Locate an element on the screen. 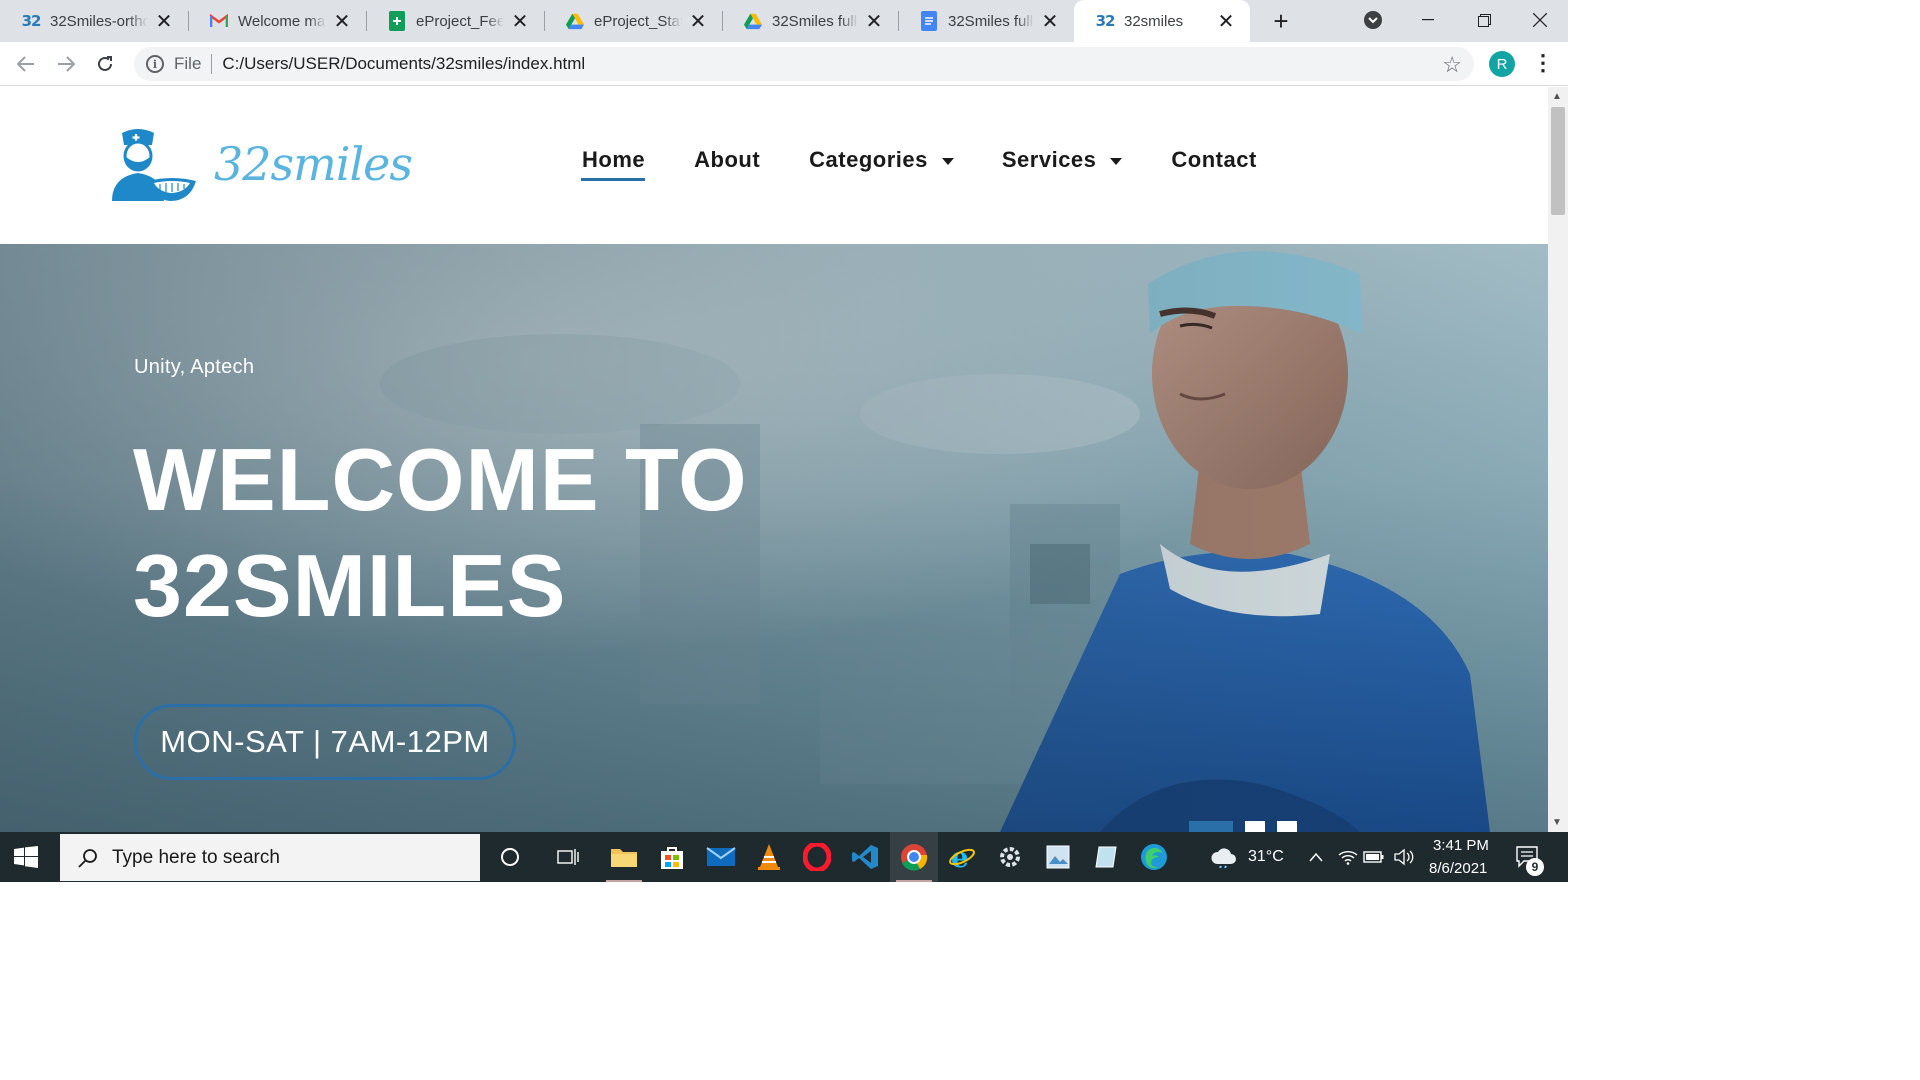  forward-button is located at coordinates (66, 64).